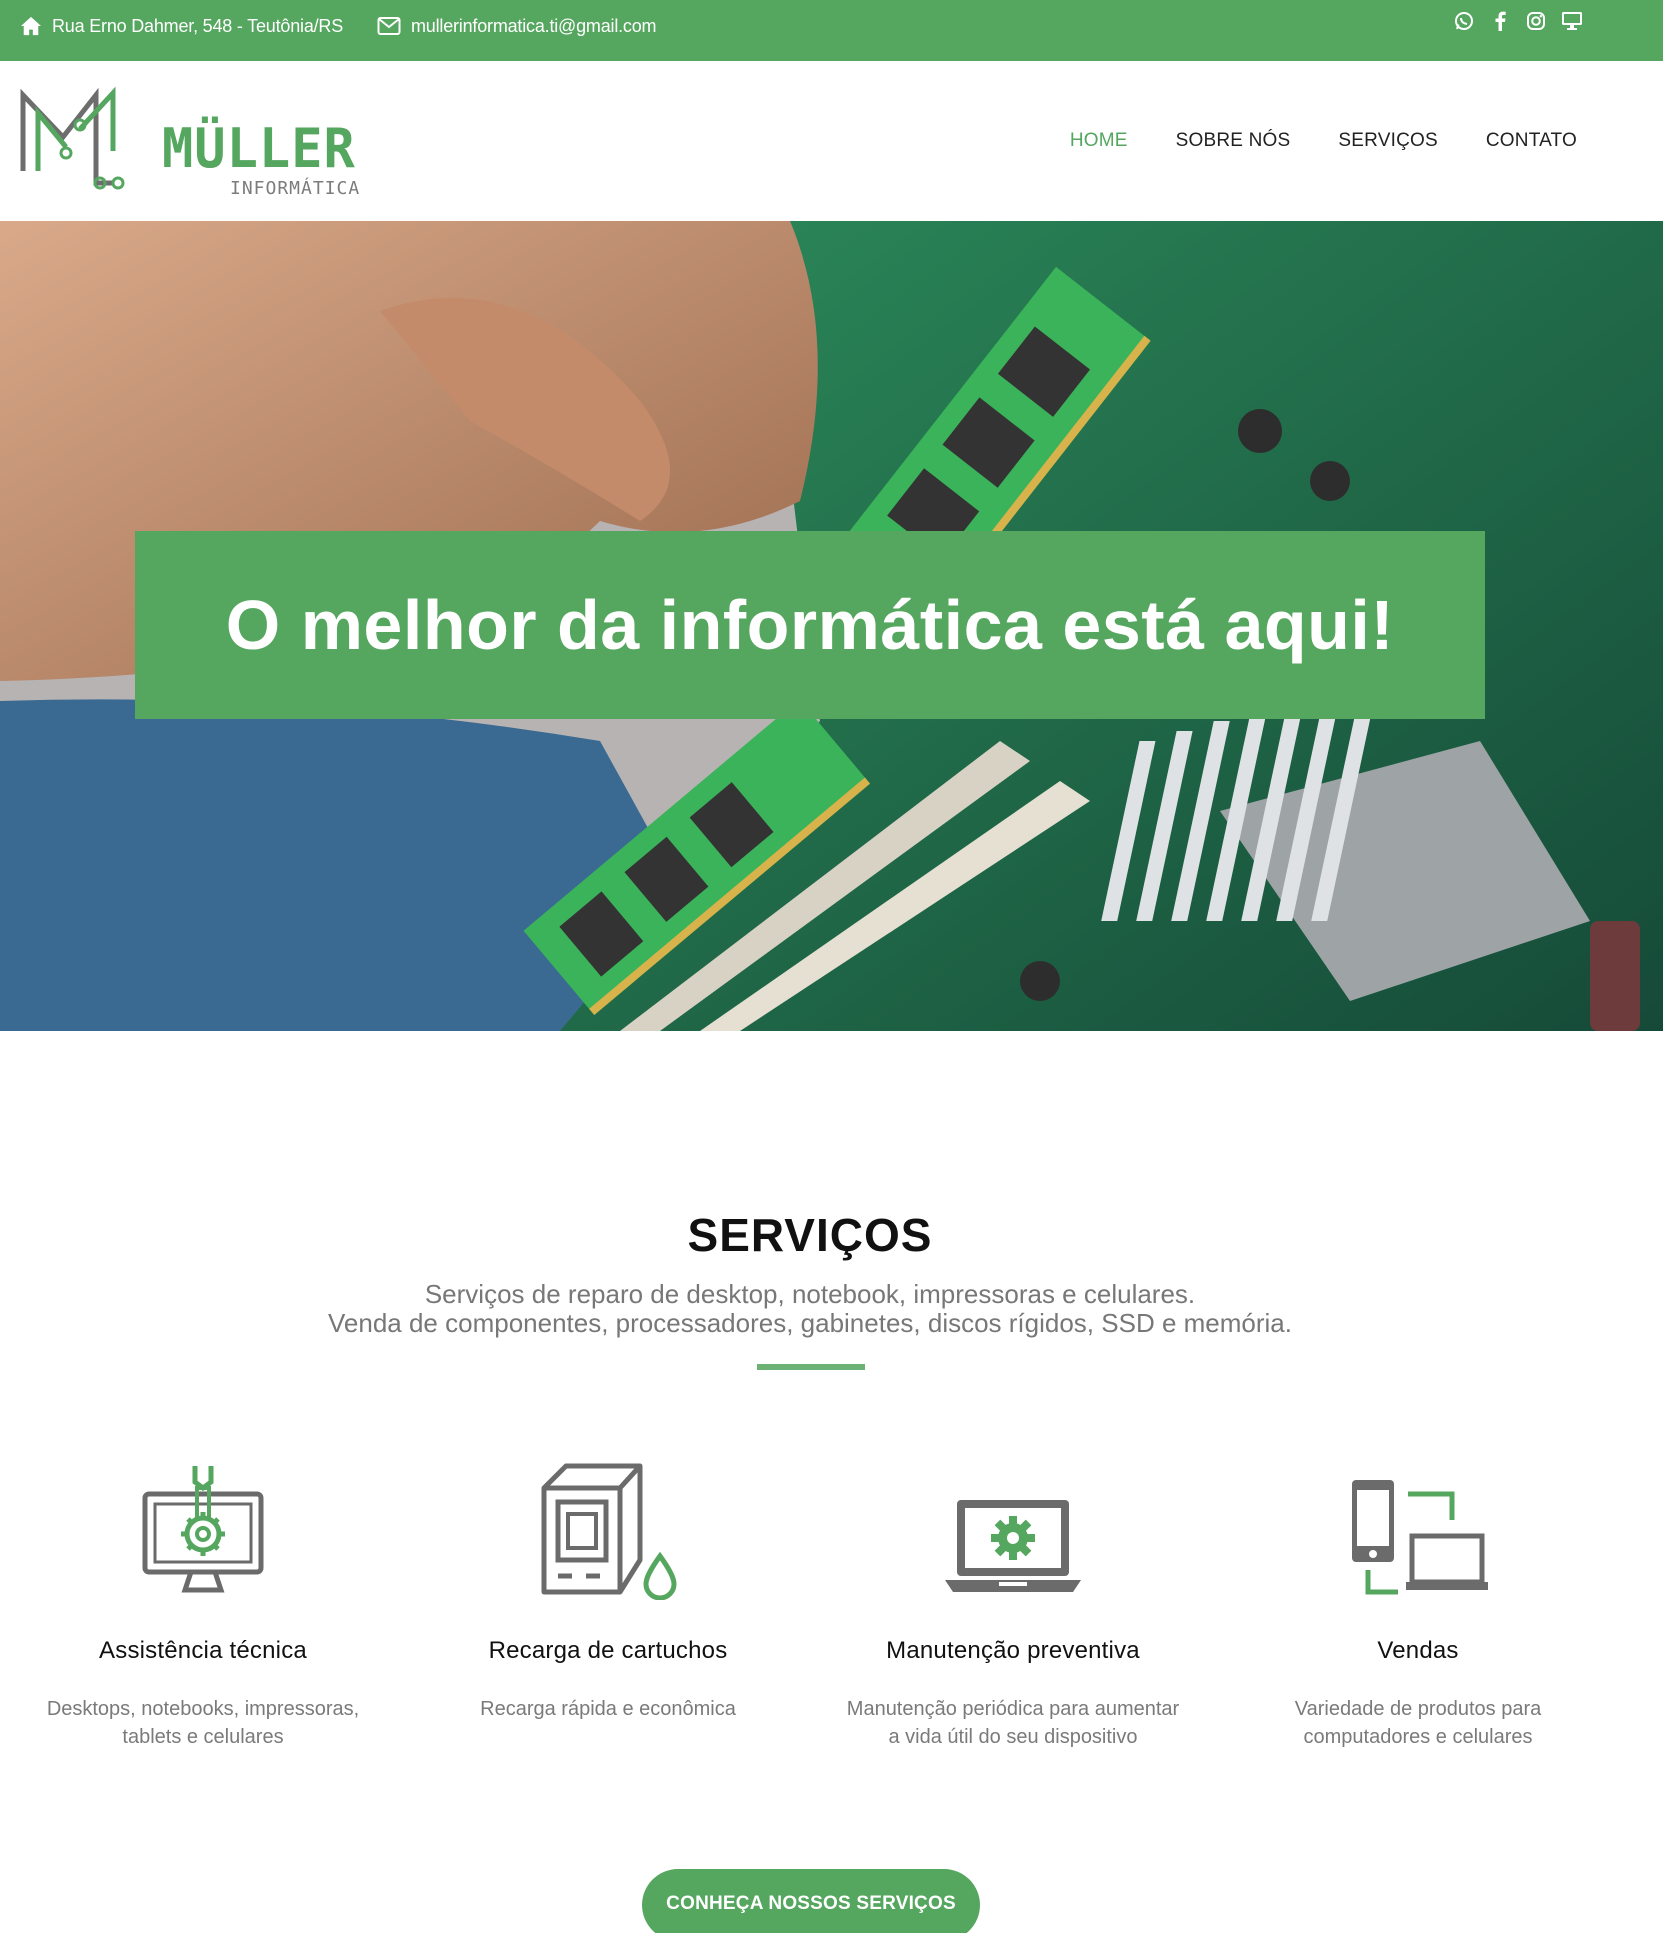 This screenshot has width=1663, height=1933. What do you see at coordinates (259, 149) in the screenshot?
I see `logo-wordmark: MÜLLER` at bounding box center [259, 149].